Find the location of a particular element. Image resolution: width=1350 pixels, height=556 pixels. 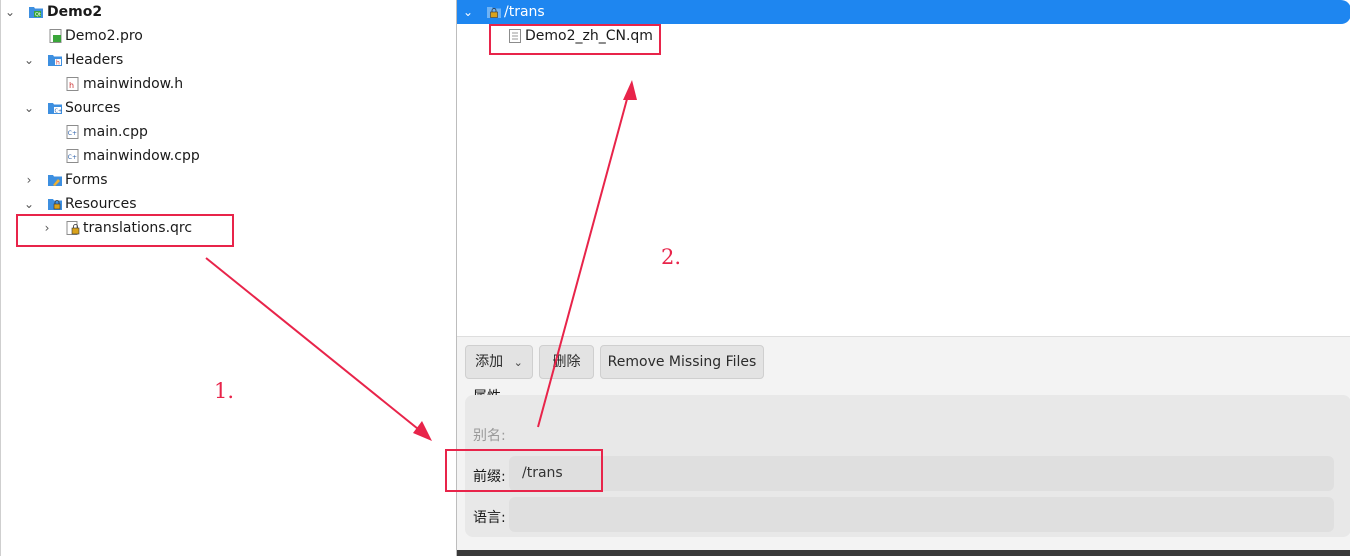

prefix-field: /trans is located at coordinates (921, 473).